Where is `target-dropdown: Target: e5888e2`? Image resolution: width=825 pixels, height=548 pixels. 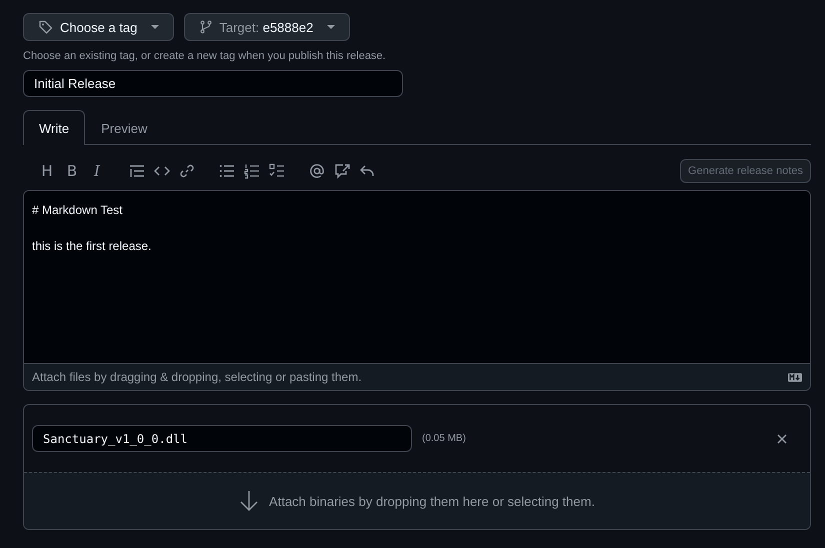 target-dropdown: Target: e5888e2 is located at coordinates (267, 27).